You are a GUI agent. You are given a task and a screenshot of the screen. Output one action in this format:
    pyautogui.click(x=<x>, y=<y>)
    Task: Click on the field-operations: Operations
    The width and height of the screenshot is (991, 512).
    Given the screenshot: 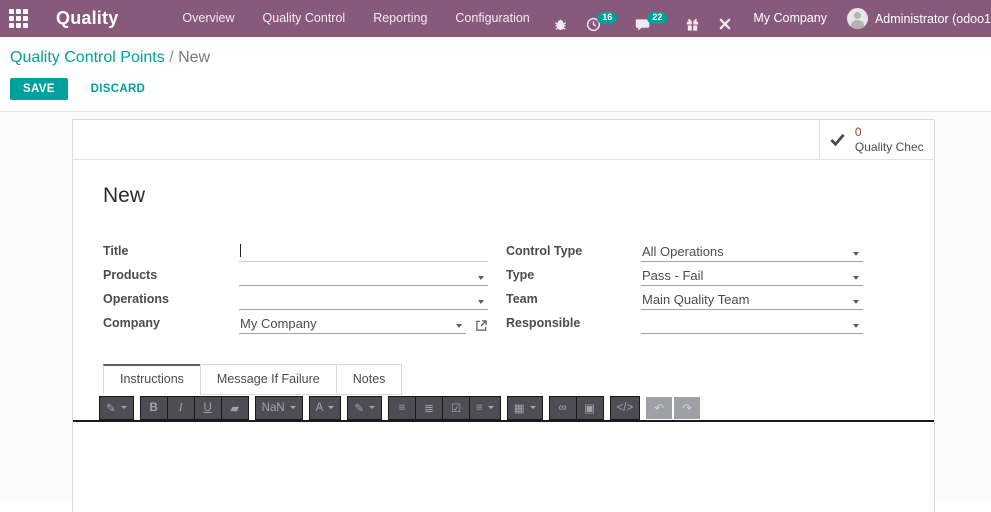 What is the action you would take?
    pyautogui.click(x=295, y=298)
    